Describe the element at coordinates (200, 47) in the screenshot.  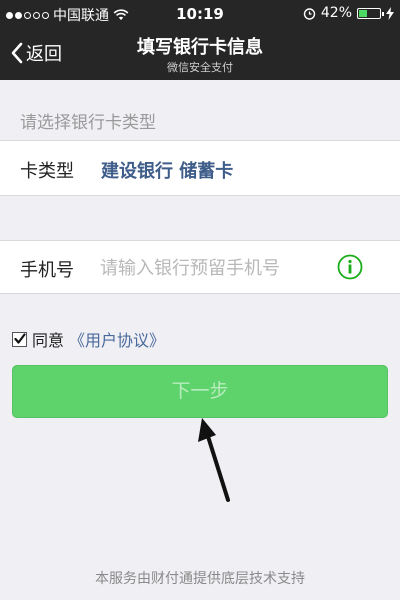
I see `page-title: 填写银行卡信息` at that location.